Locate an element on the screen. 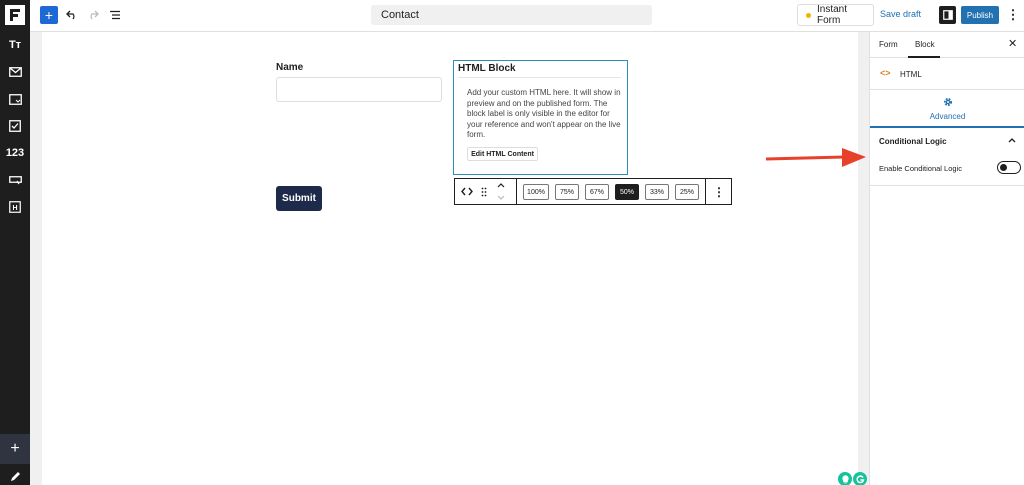  width-67-button: 67% is located at coordinates (597, 192).